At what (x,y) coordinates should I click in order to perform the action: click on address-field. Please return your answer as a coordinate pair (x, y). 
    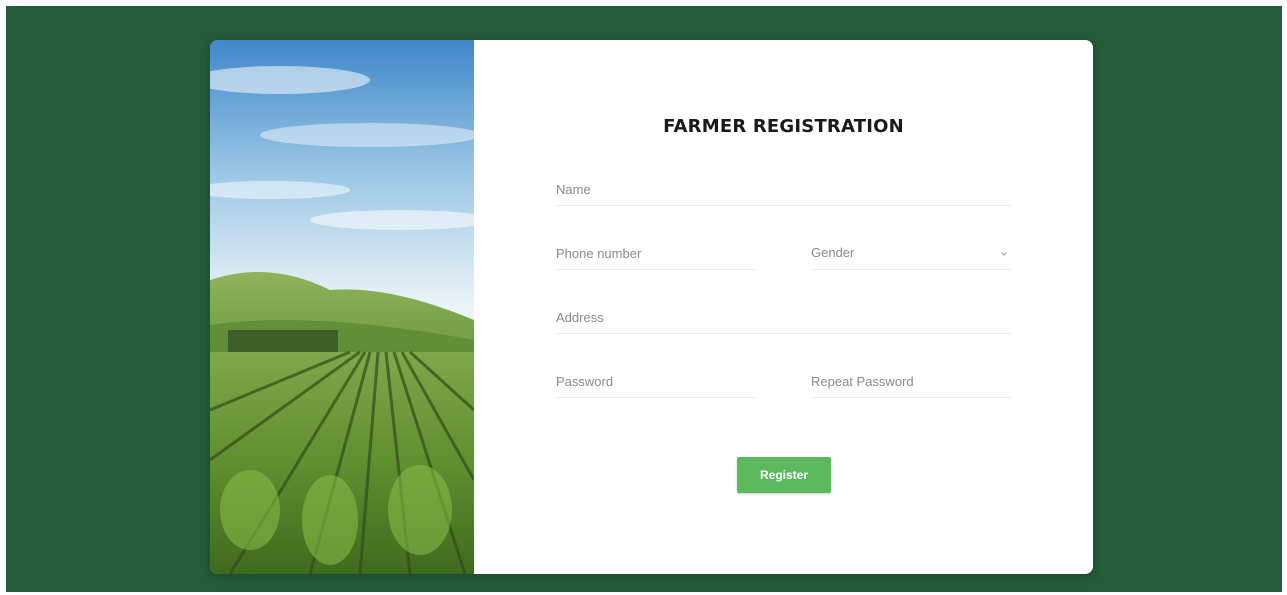
    Looking at the image, I should click on (783, 318).